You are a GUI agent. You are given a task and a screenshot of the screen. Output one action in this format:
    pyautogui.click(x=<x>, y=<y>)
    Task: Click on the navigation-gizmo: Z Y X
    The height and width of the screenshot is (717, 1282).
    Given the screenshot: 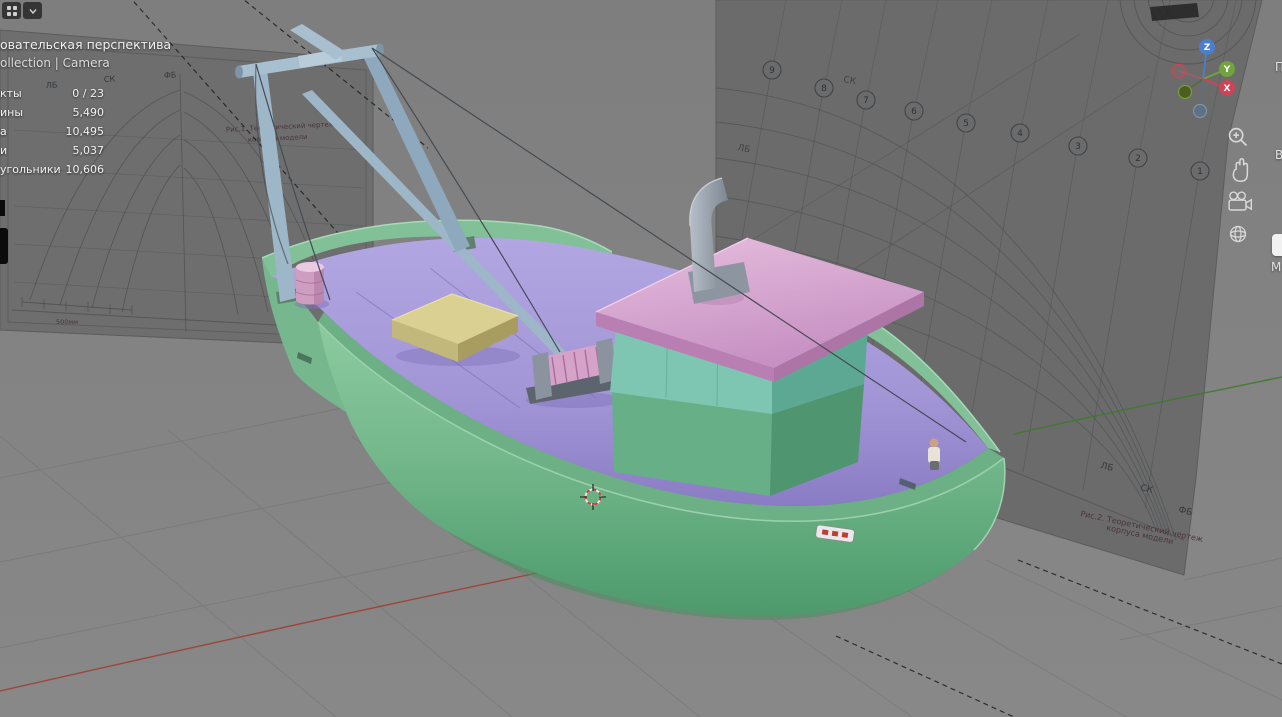 What is the action you would take?
    pyautogui.click(x=1204, y=78)
    